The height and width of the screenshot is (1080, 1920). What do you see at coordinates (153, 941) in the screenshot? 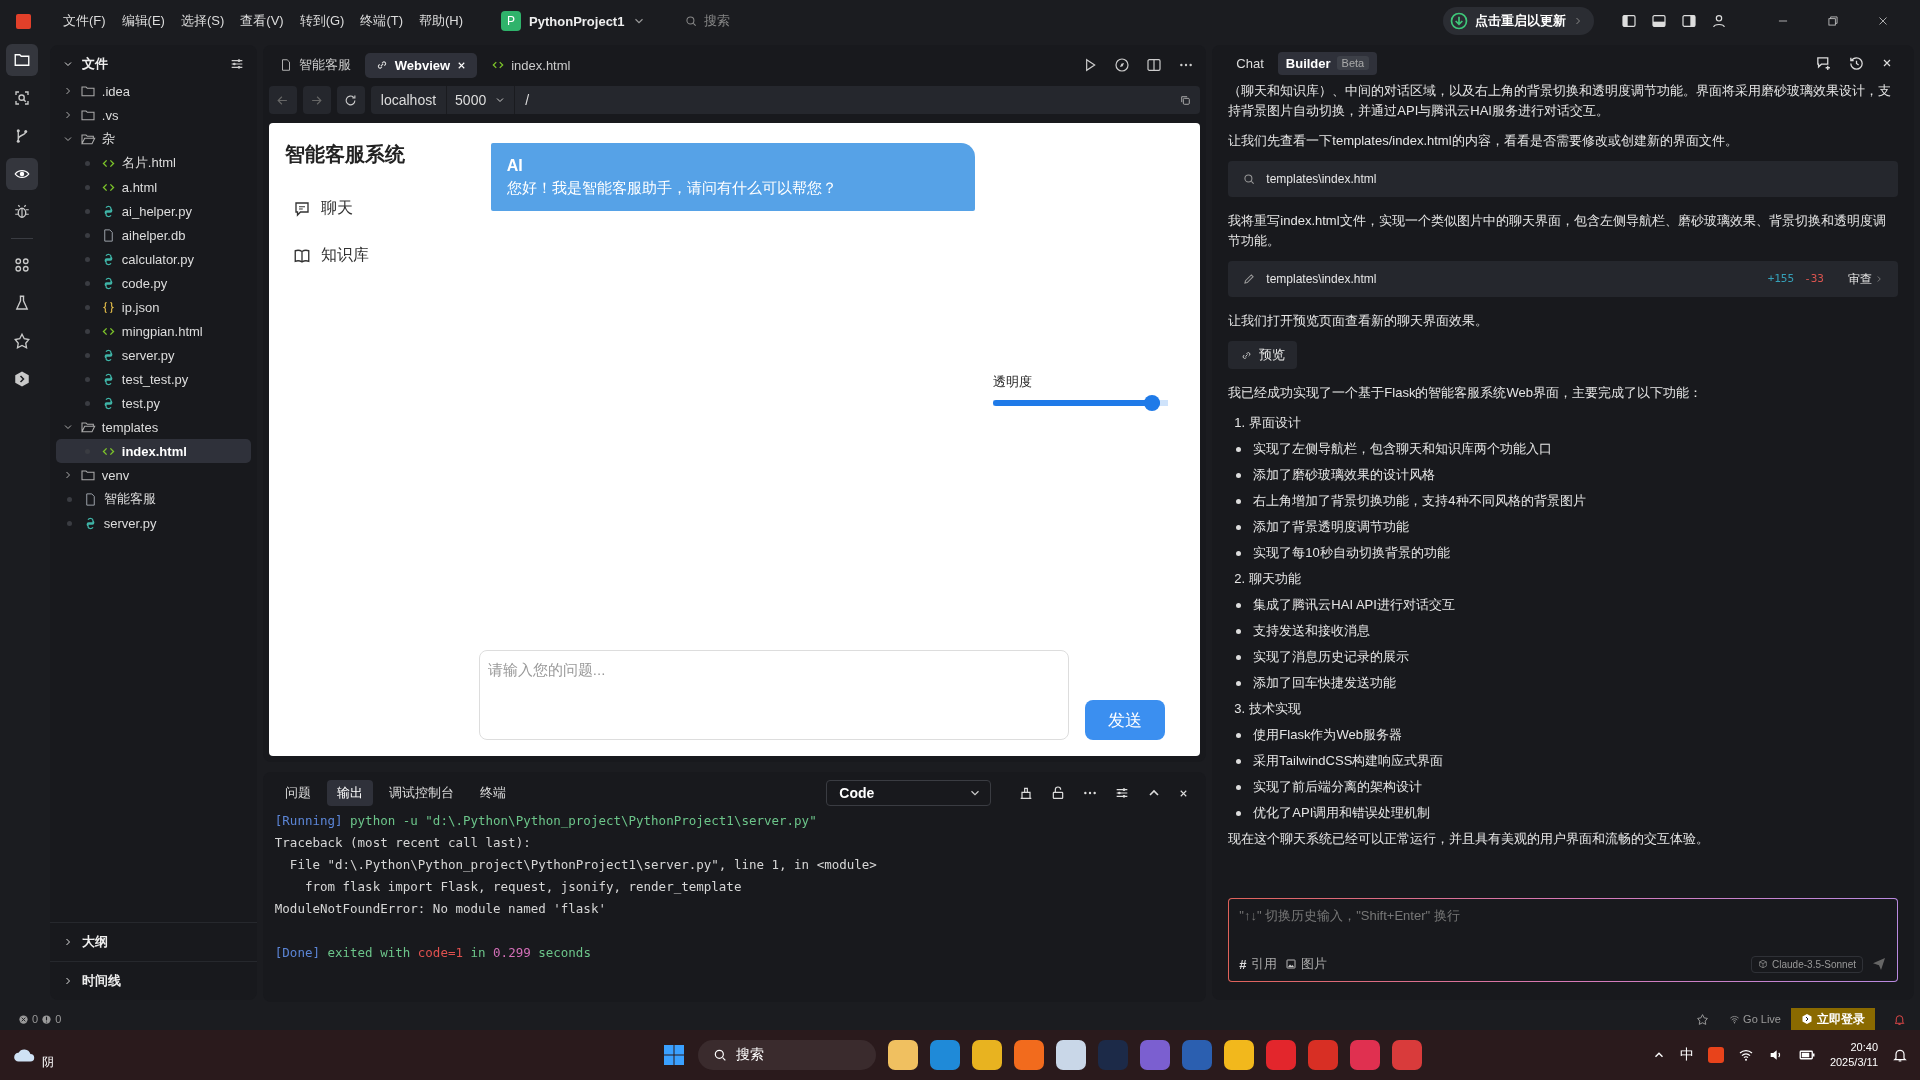
I see `section-header: 大纲` at bounding box center [153, 941].